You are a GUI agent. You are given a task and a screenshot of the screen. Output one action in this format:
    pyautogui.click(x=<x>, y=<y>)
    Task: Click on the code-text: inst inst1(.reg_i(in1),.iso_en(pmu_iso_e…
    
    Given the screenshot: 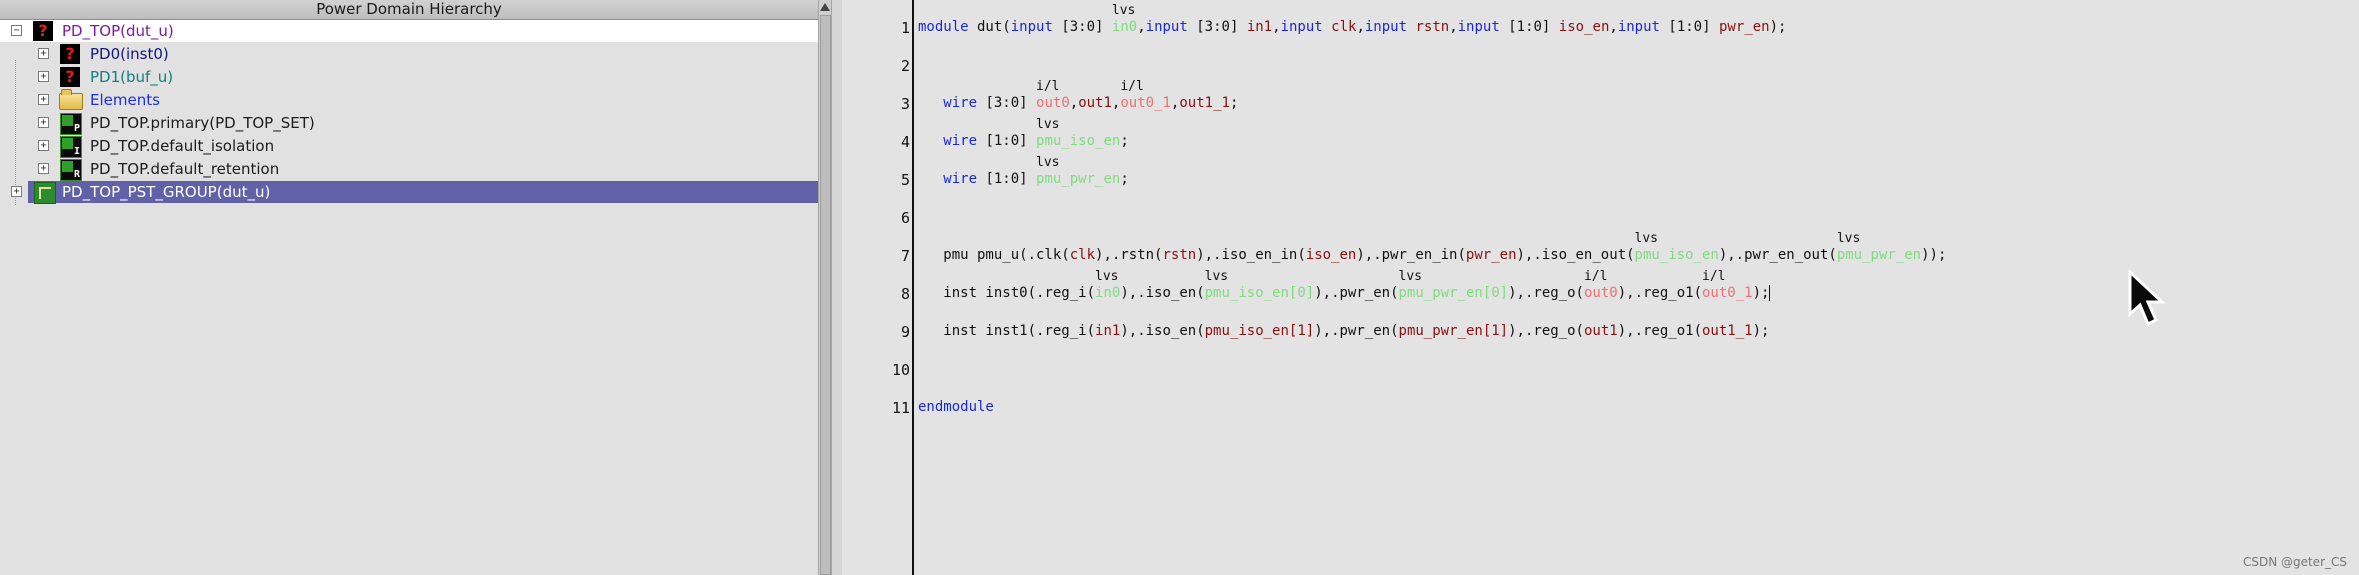 What is the action you would take?
    pyautogui.click(x=1344, y=331)
    